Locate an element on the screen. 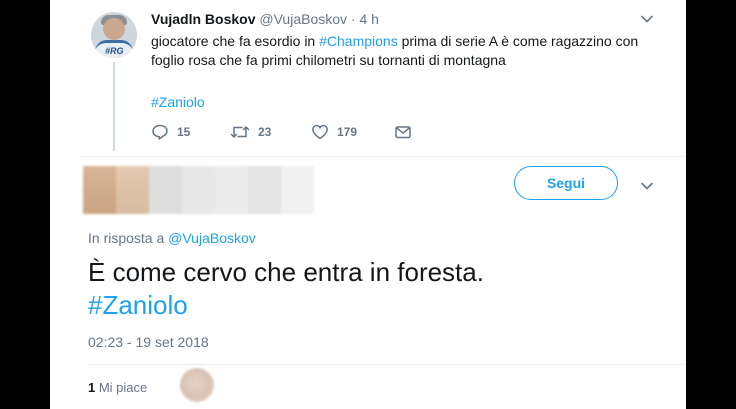  retweet-action: 23 is located at coordinates (250, 132).